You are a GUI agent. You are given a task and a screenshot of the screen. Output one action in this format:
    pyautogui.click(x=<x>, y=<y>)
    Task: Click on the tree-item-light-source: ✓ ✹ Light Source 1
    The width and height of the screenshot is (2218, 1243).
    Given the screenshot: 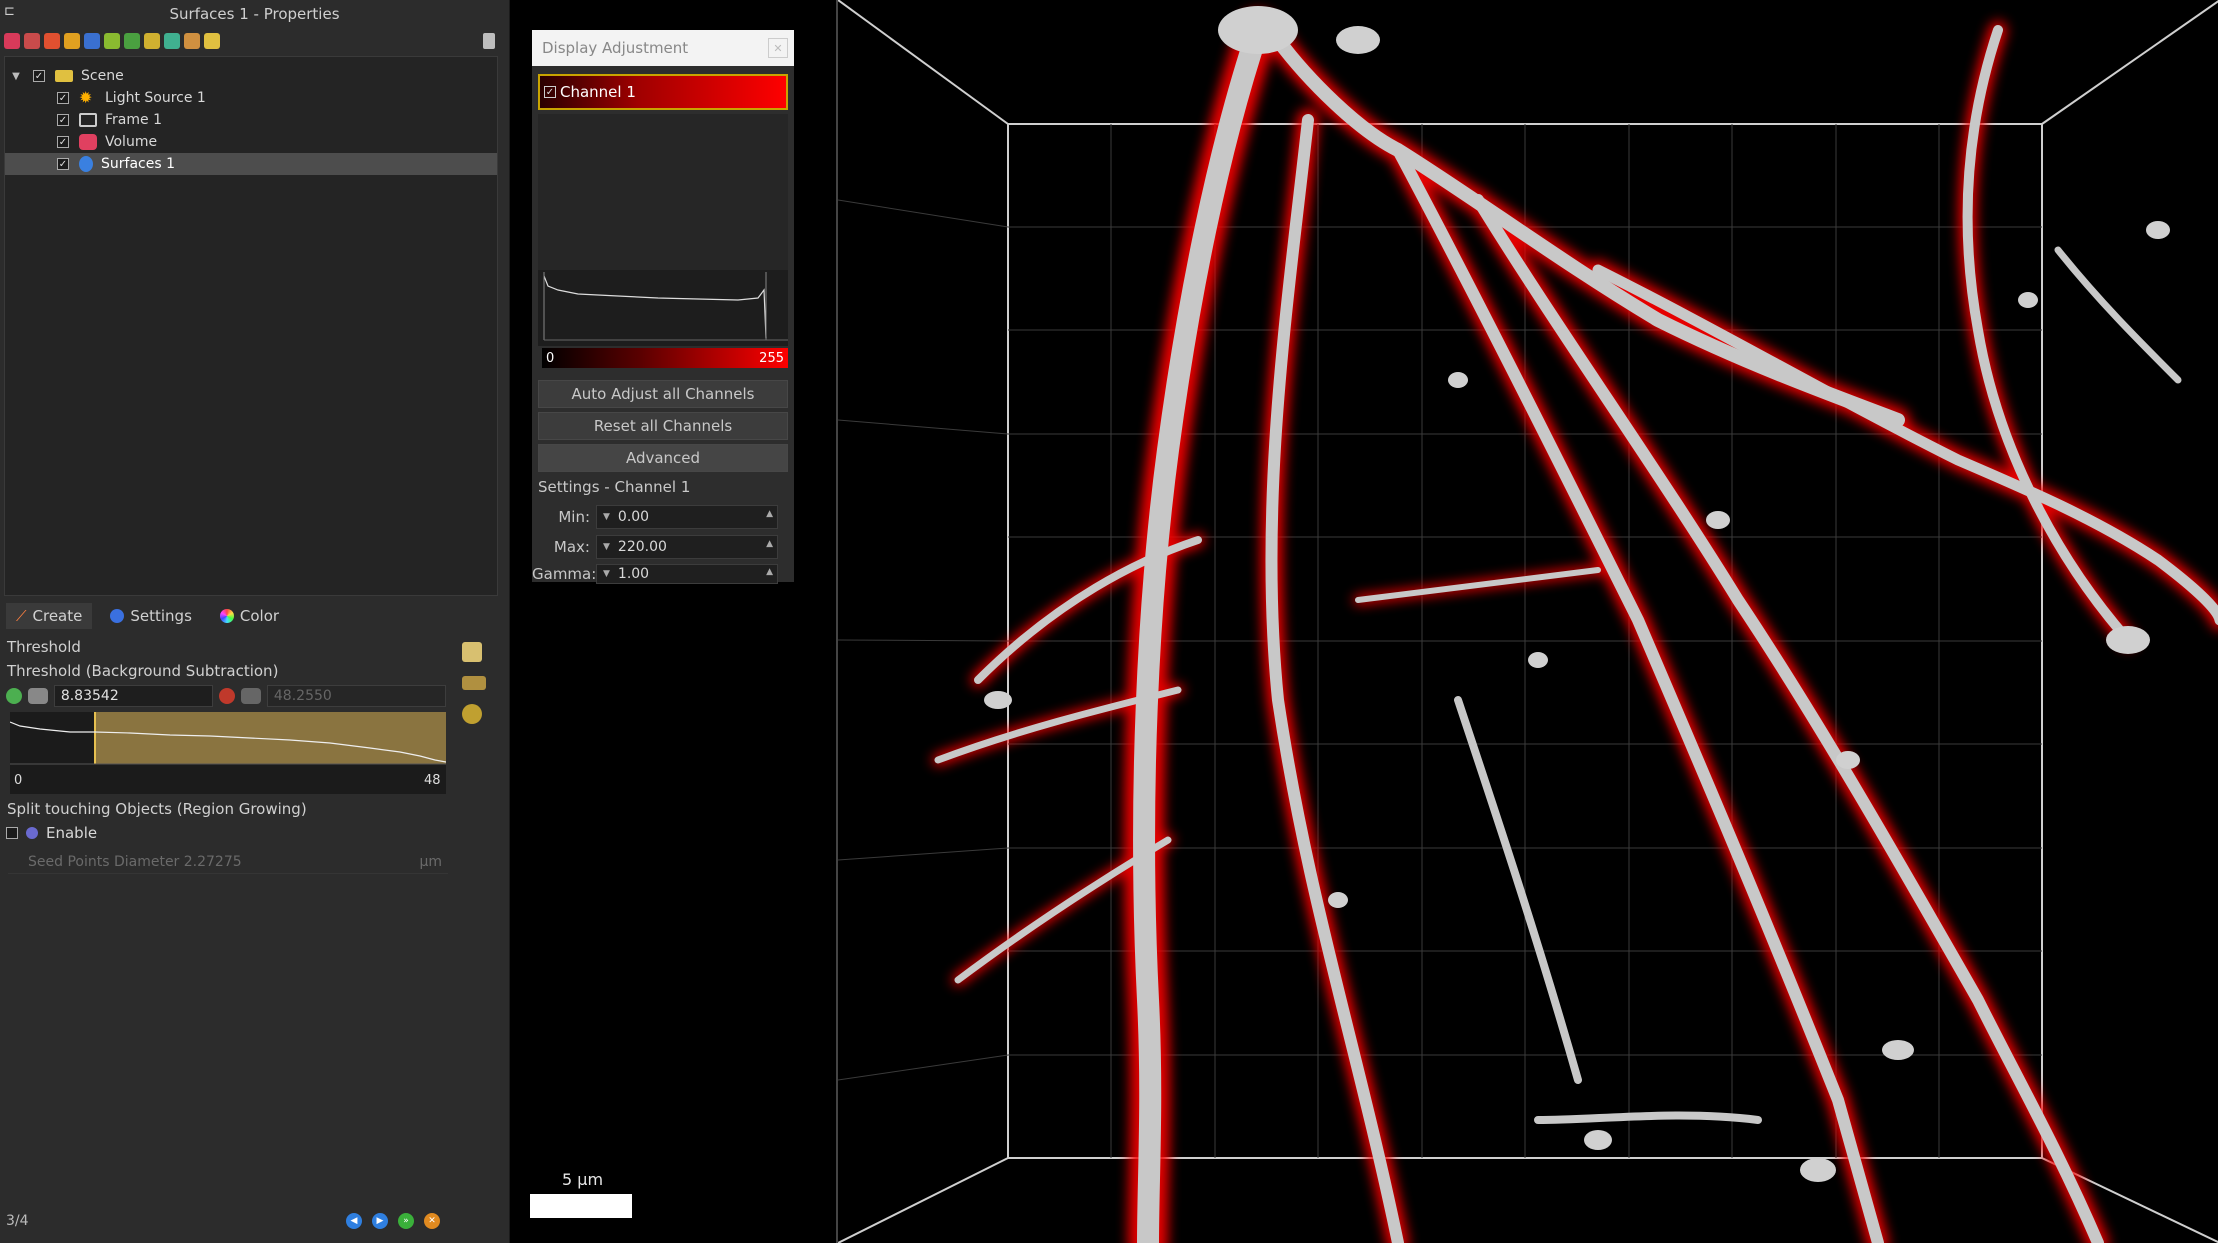 What is the action you would take?
    pyautogui.click(x=251, y=98)
    